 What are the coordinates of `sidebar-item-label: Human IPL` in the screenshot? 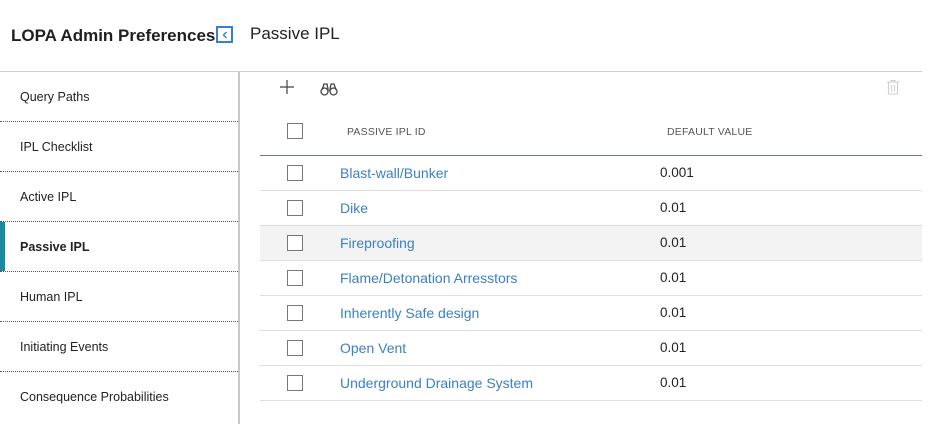 It's located at (51, 296).